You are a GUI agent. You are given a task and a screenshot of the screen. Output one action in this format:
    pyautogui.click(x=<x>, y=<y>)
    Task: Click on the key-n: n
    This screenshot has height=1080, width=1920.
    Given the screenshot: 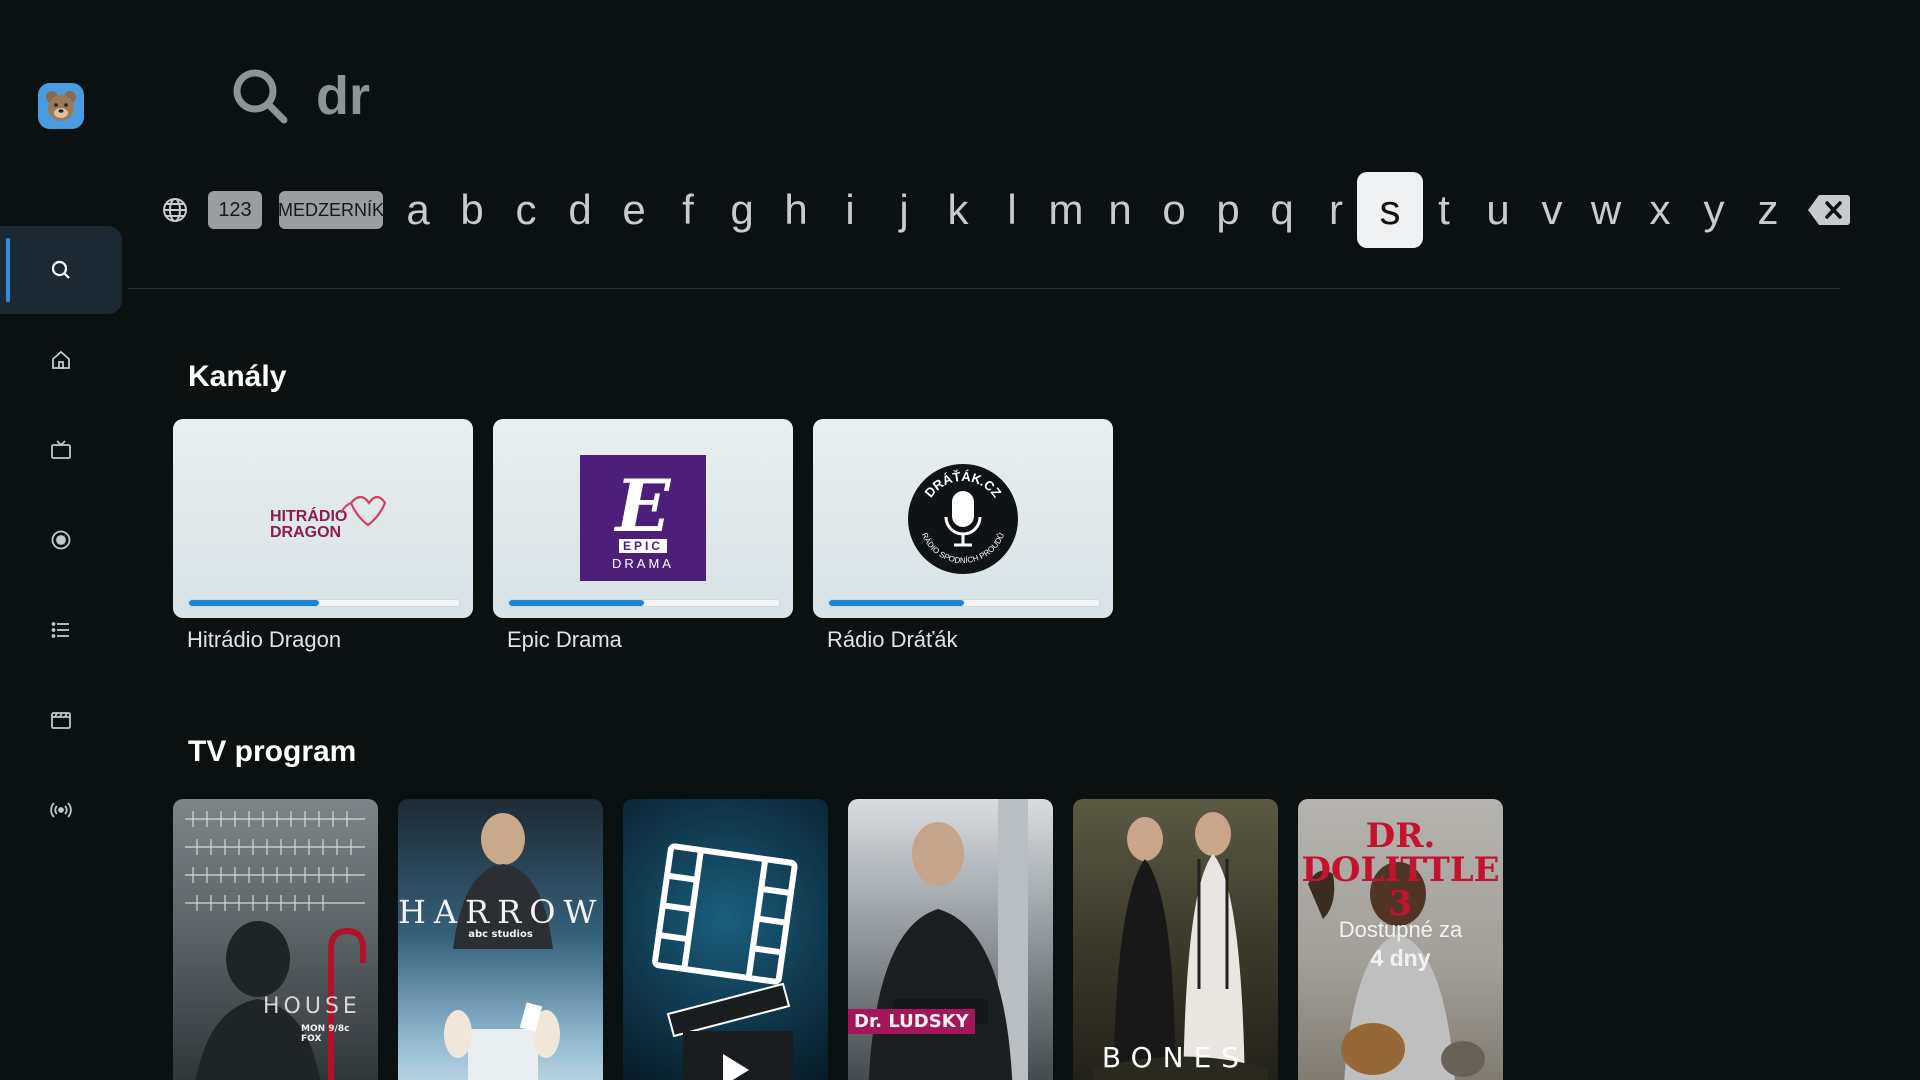 What is the action you would take?
    pyautogui.click(x=1120, y=210)
    